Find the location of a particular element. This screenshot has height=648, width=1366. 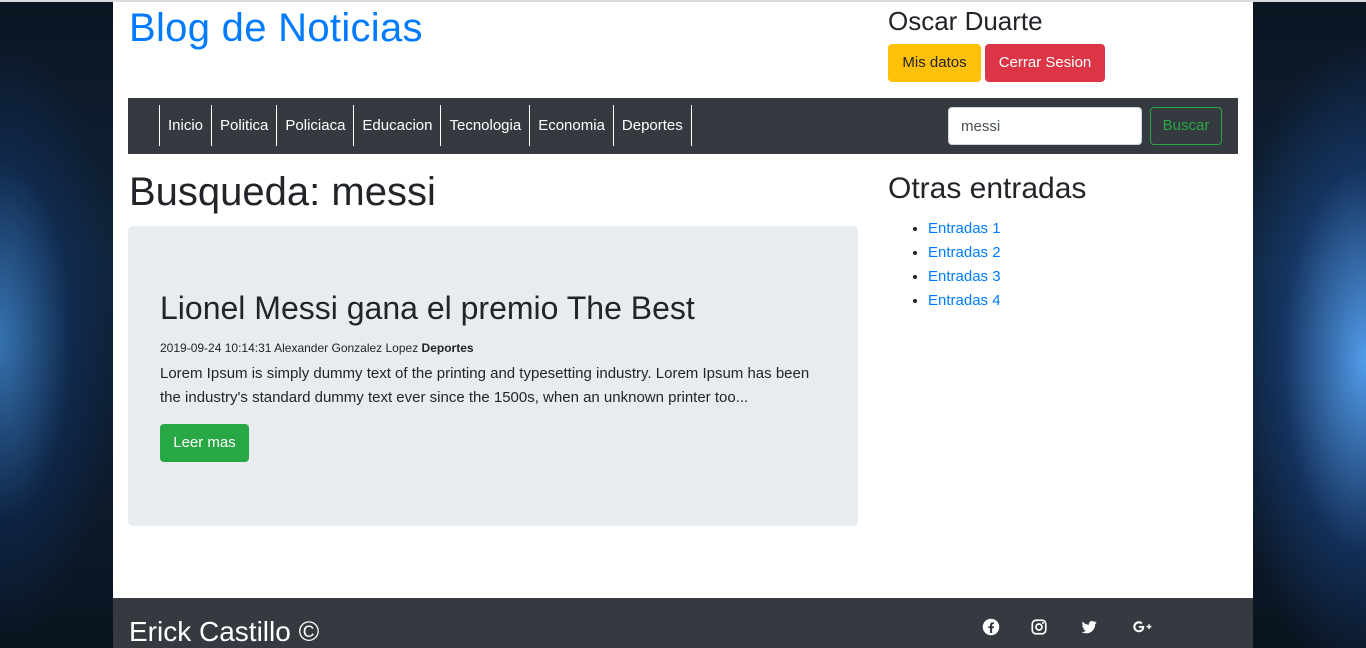

google-plus-icon is located at coordinates (1143, 627).